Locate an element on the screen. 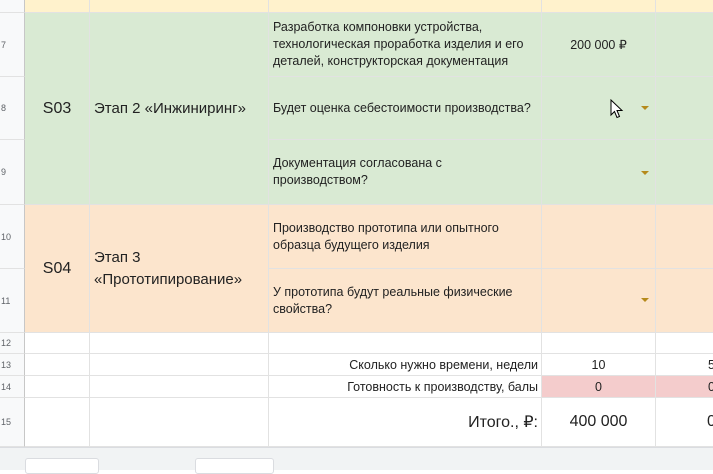 The height and width of the screenshot is (474, 713). row-header-9: 9 is located at coordinates (12, 172).